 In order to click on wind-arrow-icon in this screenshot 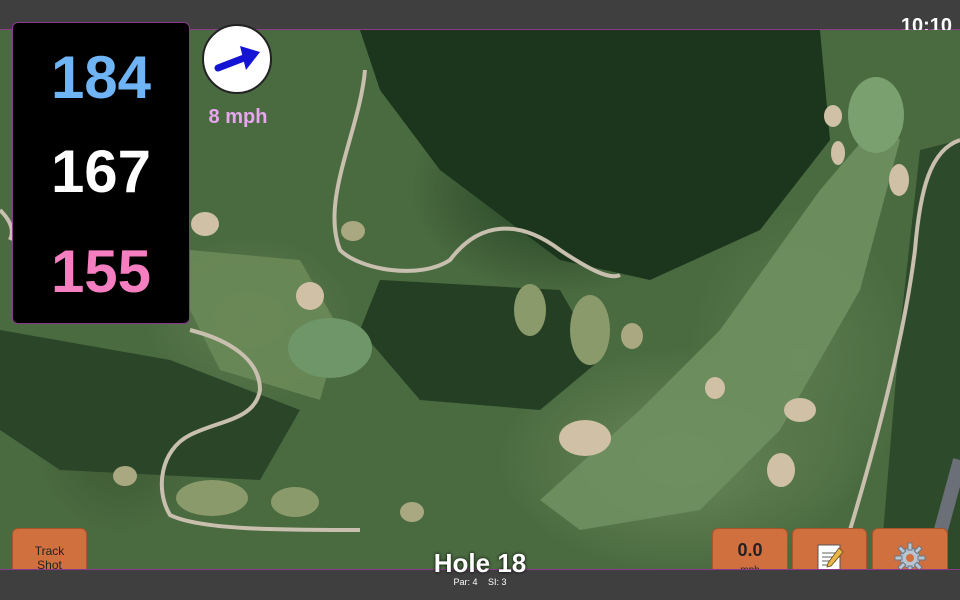, I will do `click(237, 59)`.